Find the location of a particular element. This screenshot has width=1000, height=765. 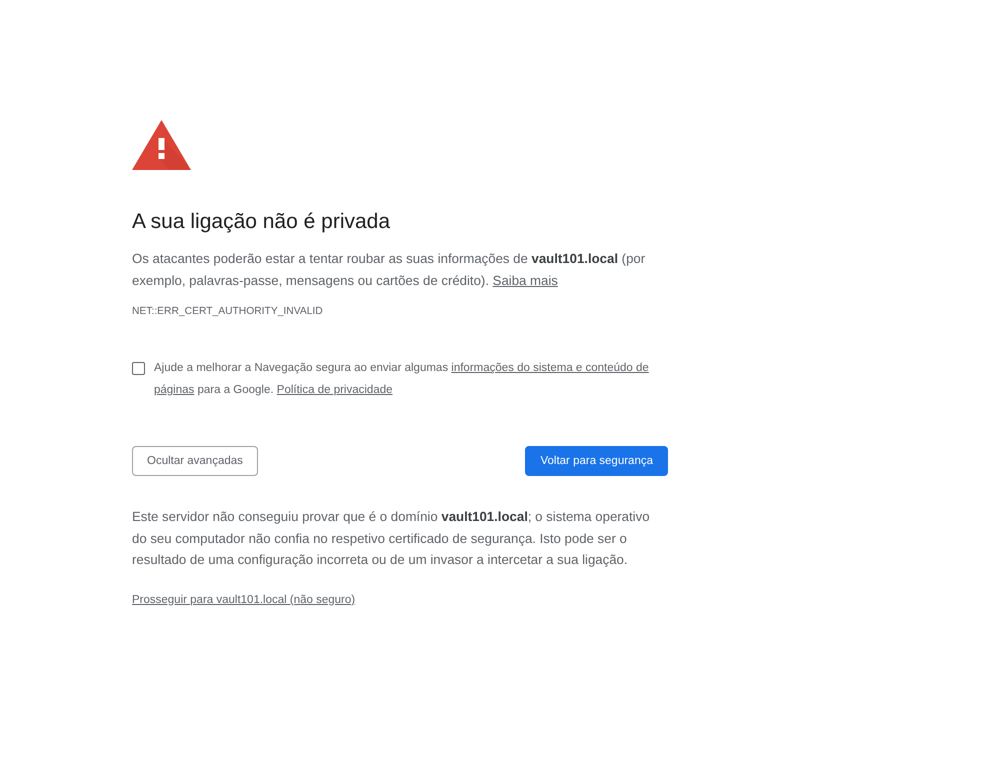

opt-in-text: Ajude a melhorar a Navegação segura ao enviar algumas informações do sistema e conteúdo de páginas para a Google. Política de privacidade is located at coordinates (402, 379).